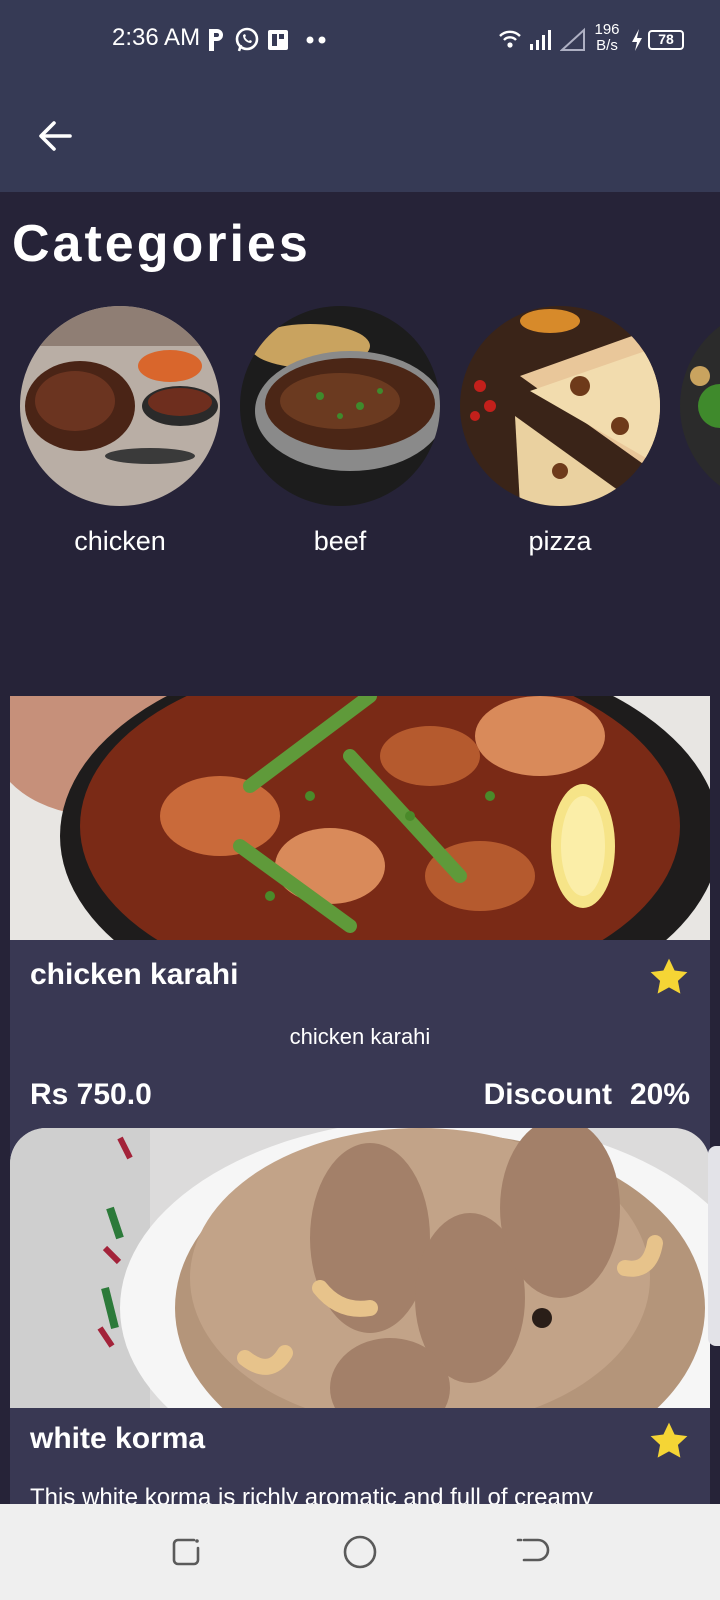  I want to click on back-button, so click(56, 136).